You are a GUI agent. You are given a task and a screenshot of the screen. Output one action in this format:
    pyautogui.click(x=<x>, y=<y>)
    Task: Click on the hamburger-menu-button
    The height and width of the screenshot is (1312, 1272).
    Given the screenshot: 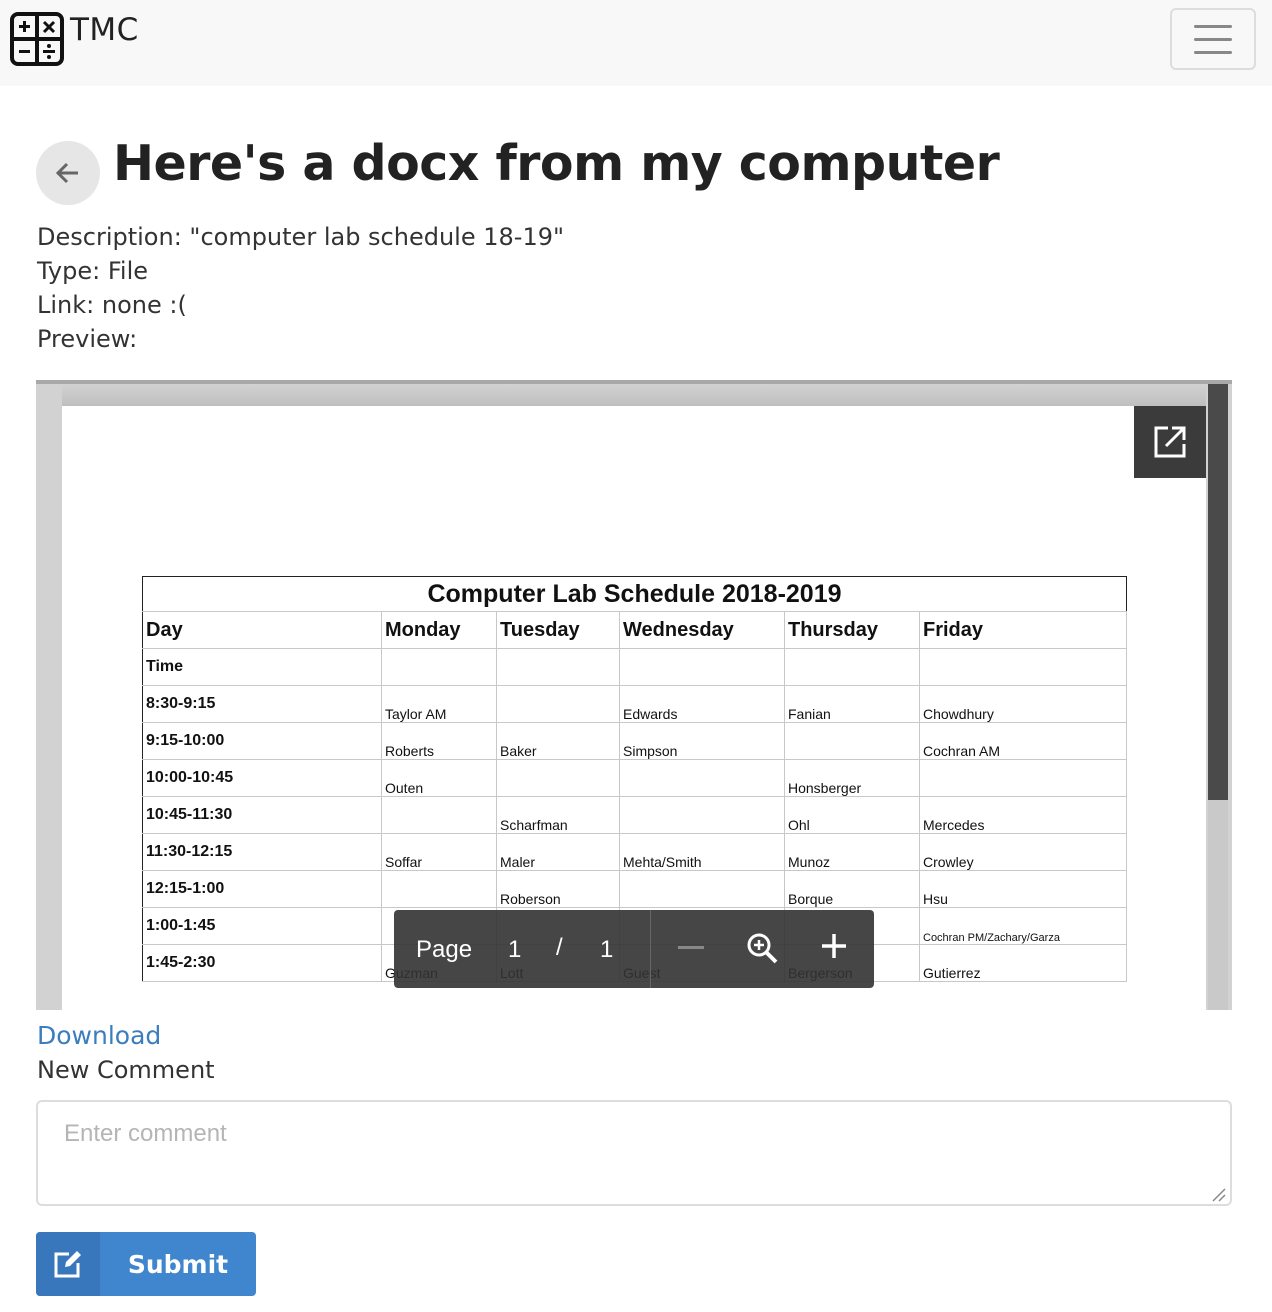 What is the action you would take?
    pyautogui.click(x=1213, y=39)
    